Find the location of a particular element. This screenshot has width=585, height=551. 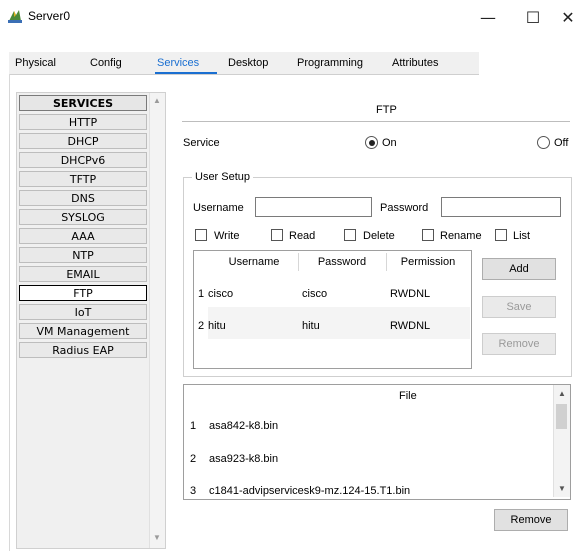

maximize-button: ☐ is located at coordinates (533, 17).